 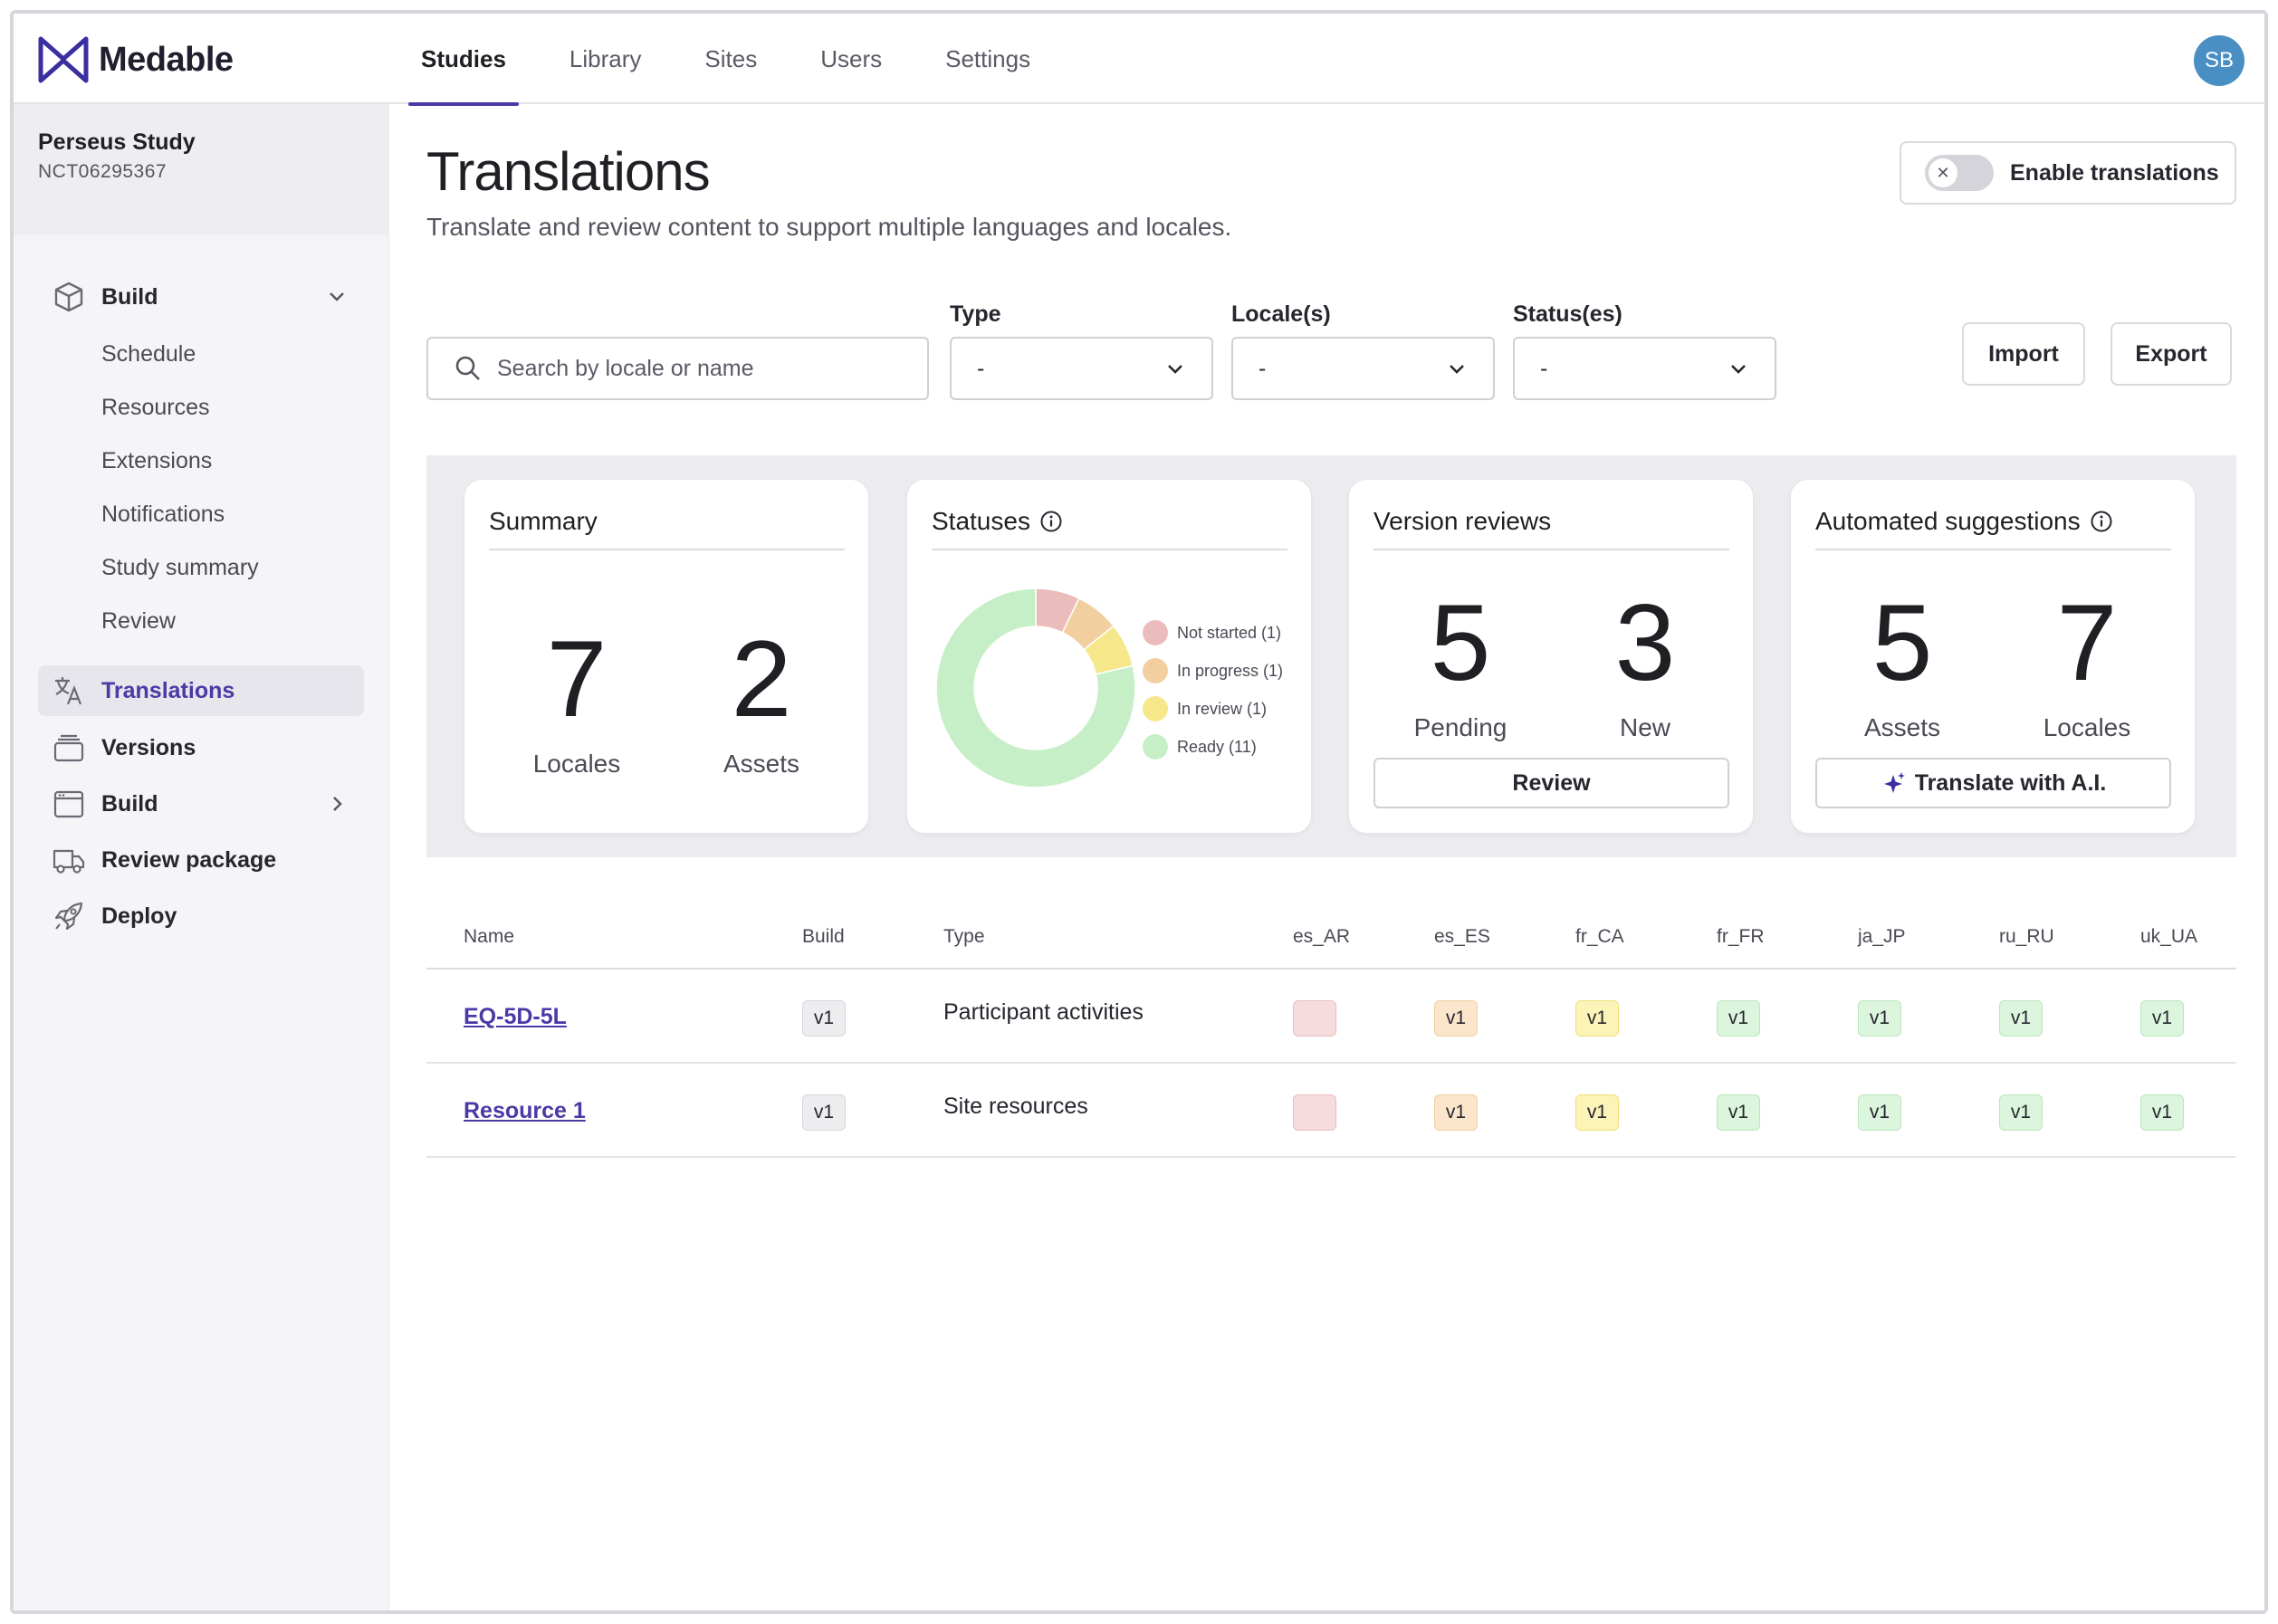 What do you see at coordinates (168, 690) in the screenshot?
I see `sidebar-item-label: Translations` at bounding box center [168, 690].